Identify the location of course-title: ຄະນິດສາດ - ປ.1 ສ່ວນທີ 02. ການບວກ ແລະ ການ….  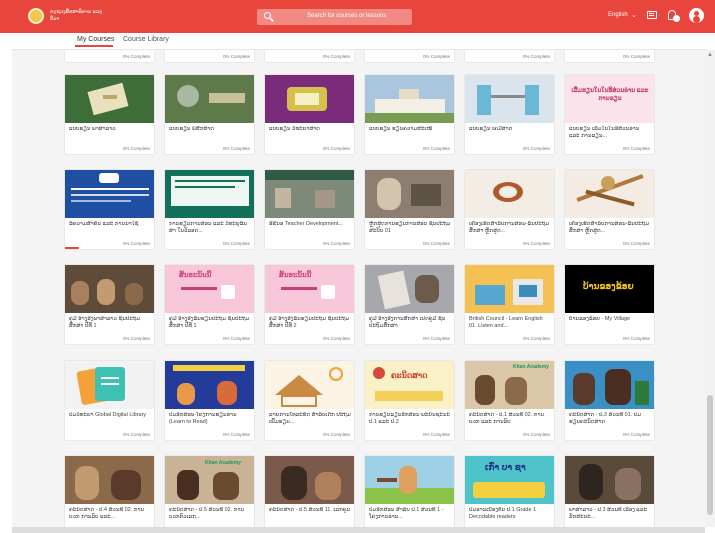
(507, 418).